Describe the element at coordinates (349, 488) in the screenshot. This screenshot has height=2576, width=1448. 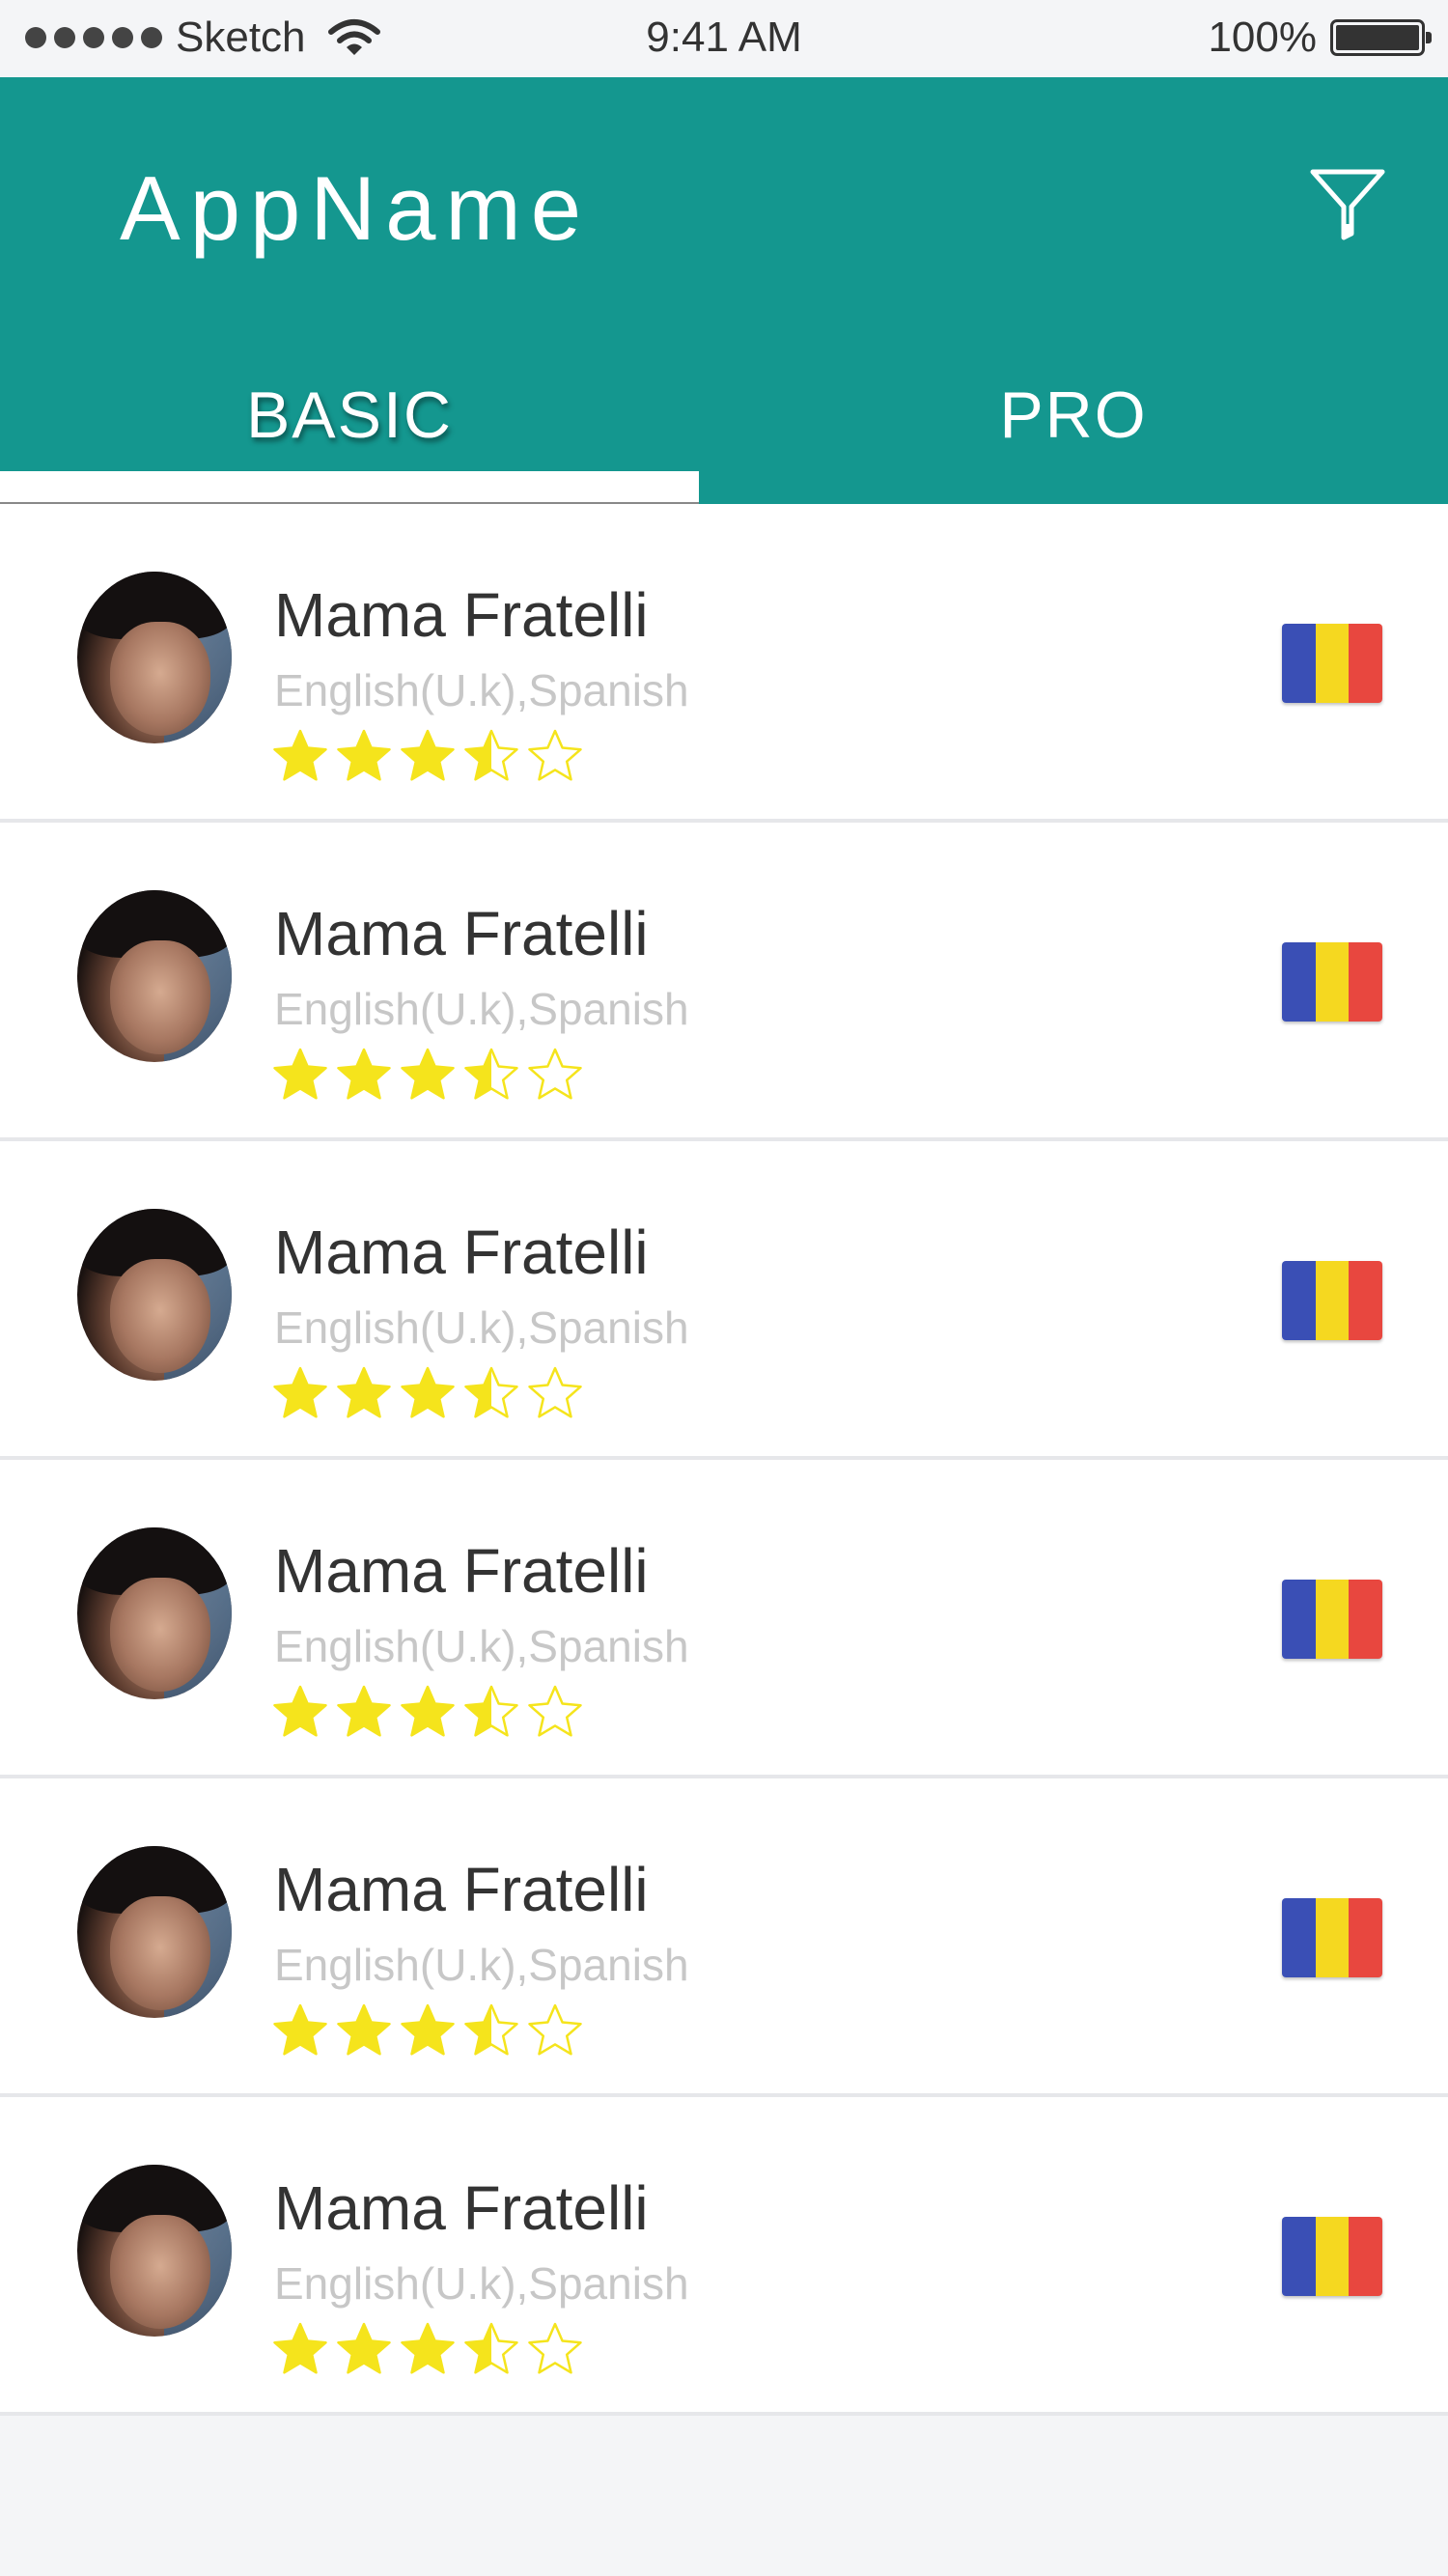
I see `tab-selected-indicator` at that location.